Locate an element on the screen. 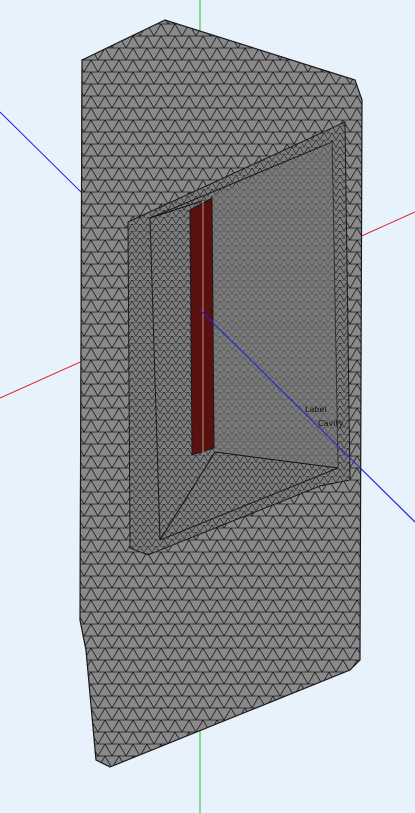  annotation-label-1: Label is located at coordinates (316, 409).